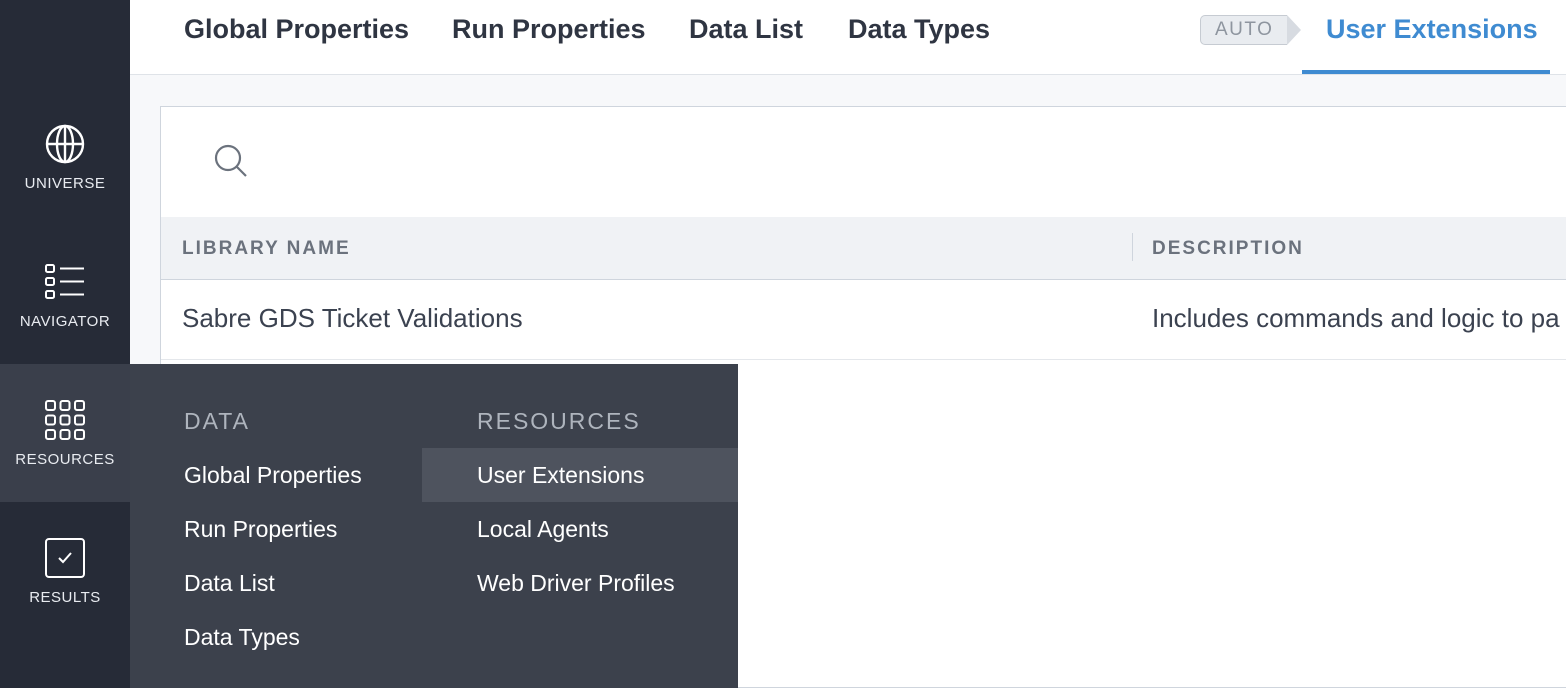 This screenshot has height=688, width=1566. I want to click on cell-description: Includes commands and logic to pa, so click(1356, 318).